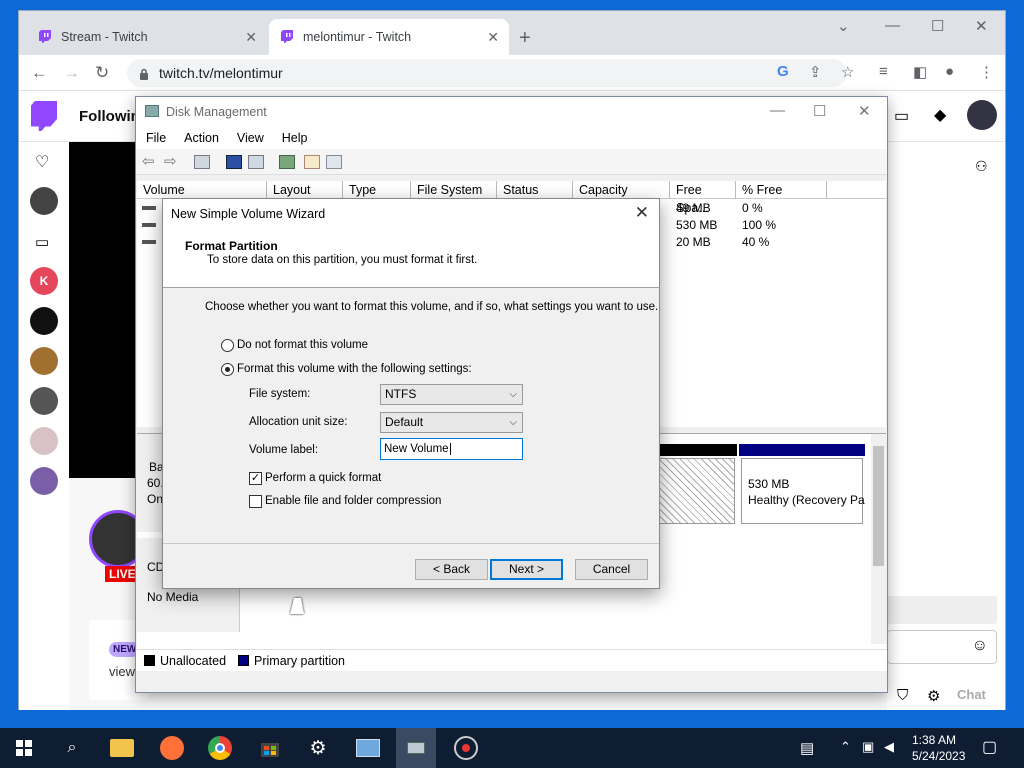 The height and width of the screenshot is (768, 1024). I want to click on col-pct-free: % Free, so click(781, 190).